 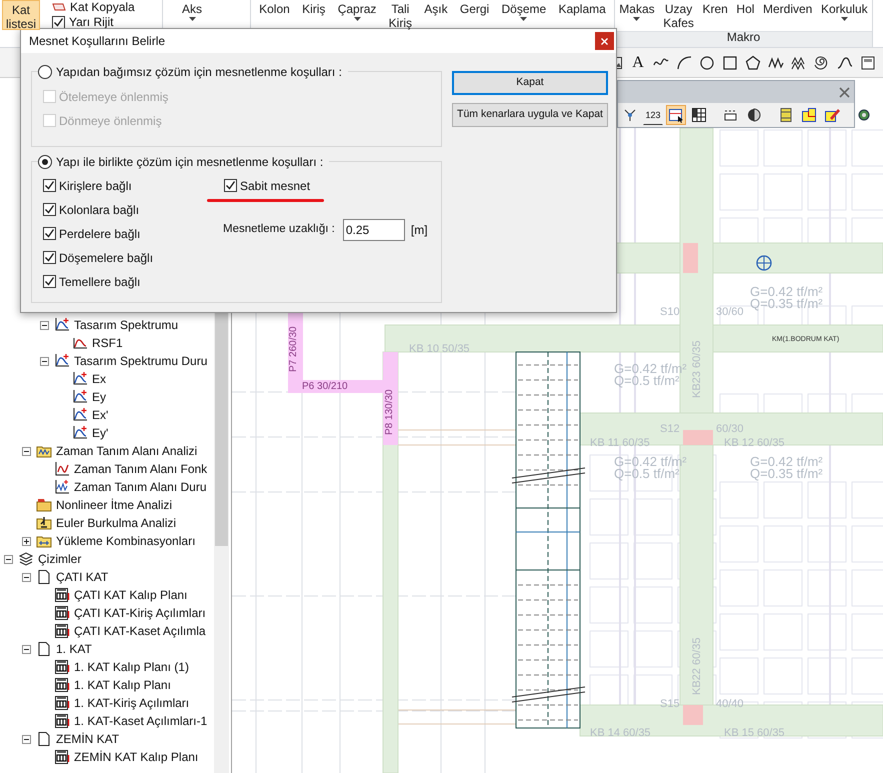 What do you see at coordinates (436, 15) in the screenshot?
I see `ribbon-button: Aşık` at bounding box center [436, 15].